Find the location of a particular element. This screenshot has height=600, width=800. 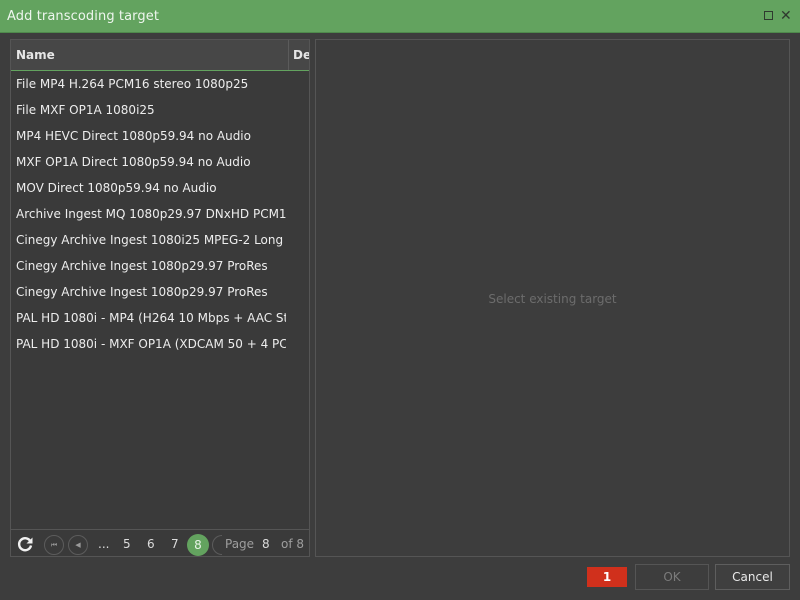

page-link-6: 6 is located at coordinates (151, 544).